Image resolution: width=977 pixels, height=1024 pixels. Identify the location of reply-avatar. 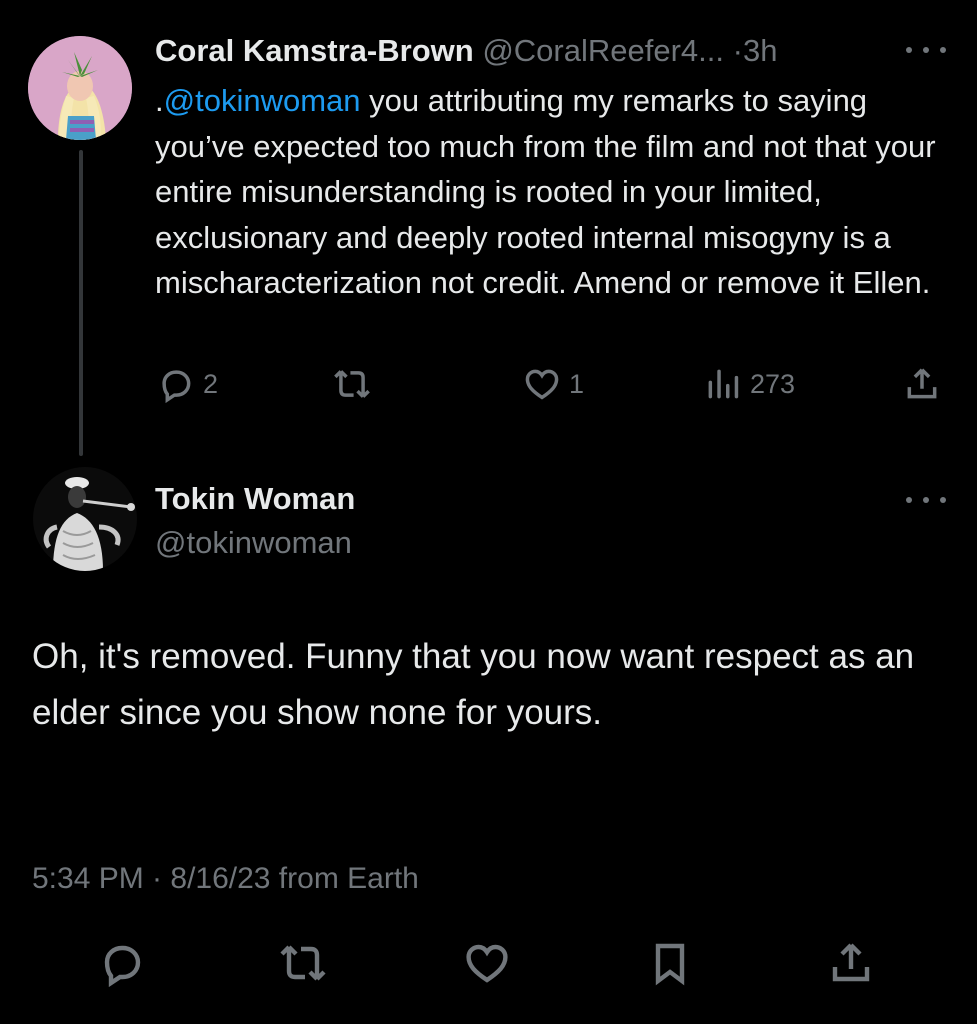
(80, 88).